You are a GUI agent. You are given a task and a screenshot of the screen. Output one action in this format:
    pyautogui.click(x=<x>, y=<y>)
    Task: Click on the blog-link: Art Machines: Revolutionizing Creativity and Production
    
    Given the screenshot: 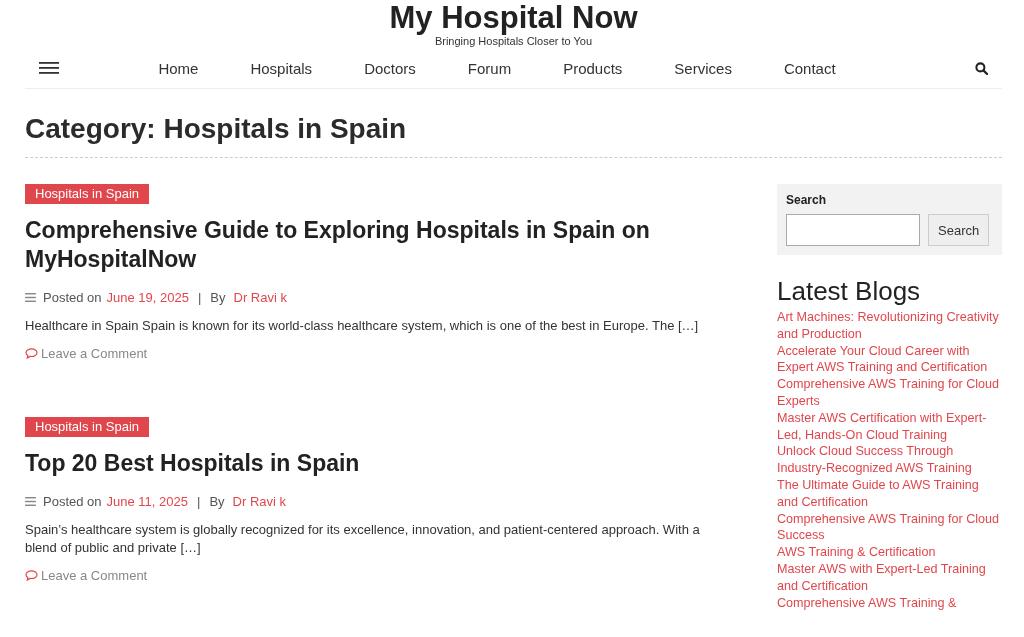 What is the action you would take?
    pyautogui.click(x=889, y=326)
    